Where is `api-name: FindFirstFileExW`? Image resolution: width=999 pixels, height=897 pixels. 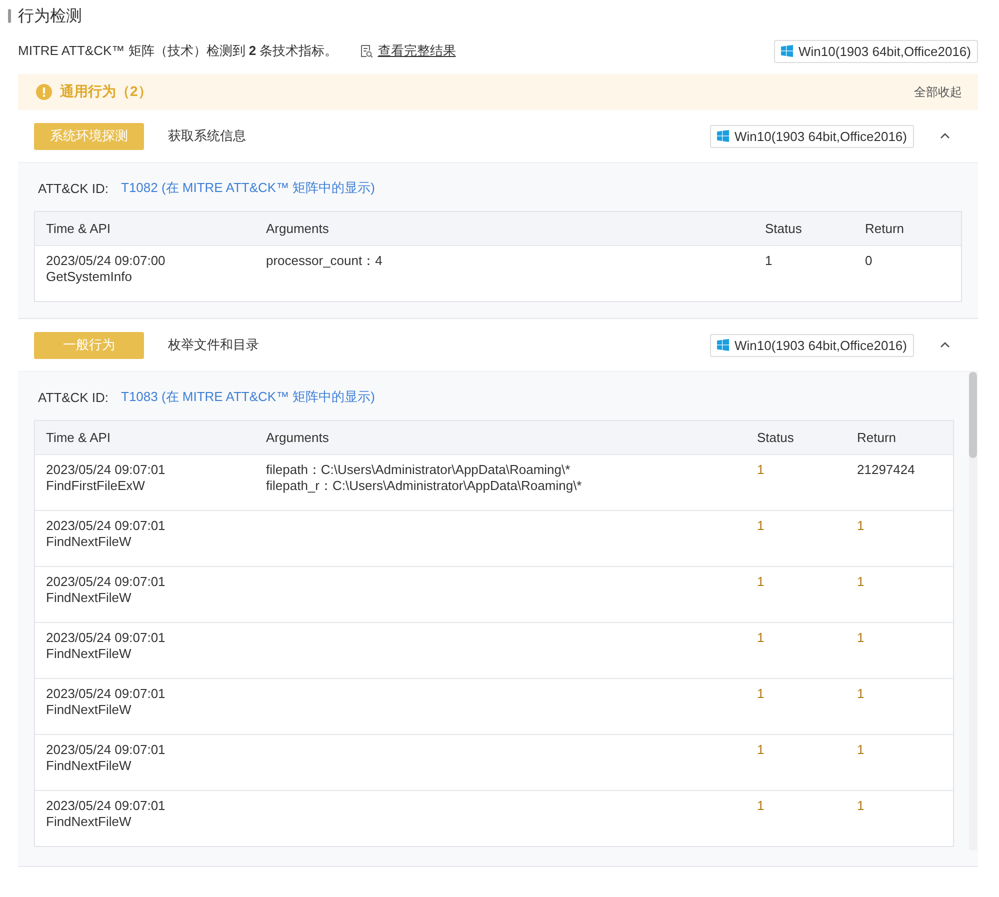 api-name: FindFirstFileExW is located at coordinates (96, 486).